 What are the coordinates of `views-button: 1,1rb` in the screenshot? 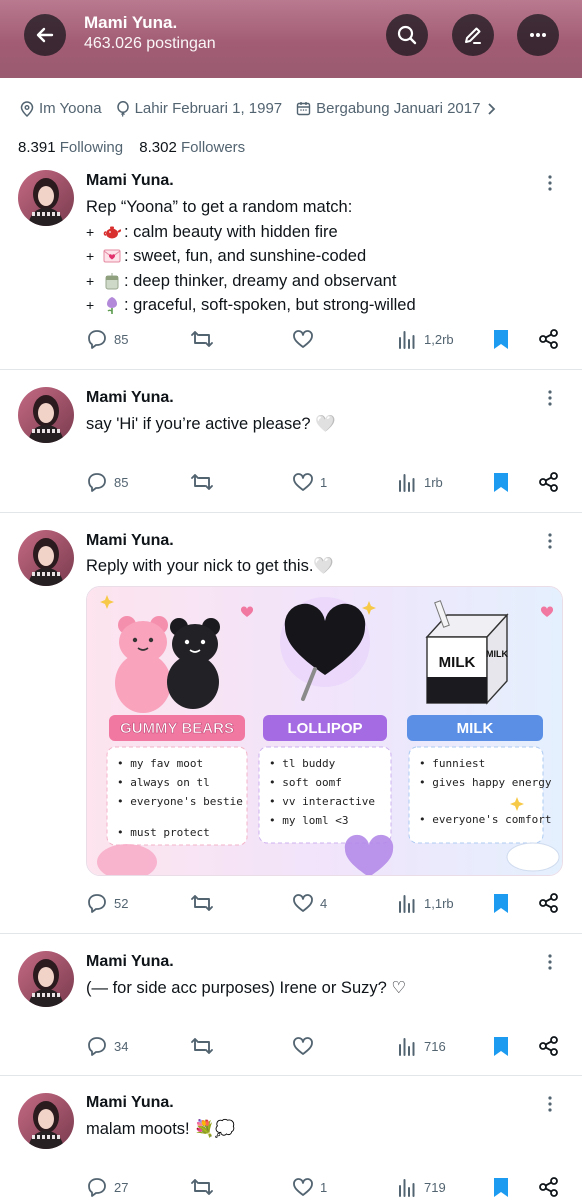 It's located at (425, 903).